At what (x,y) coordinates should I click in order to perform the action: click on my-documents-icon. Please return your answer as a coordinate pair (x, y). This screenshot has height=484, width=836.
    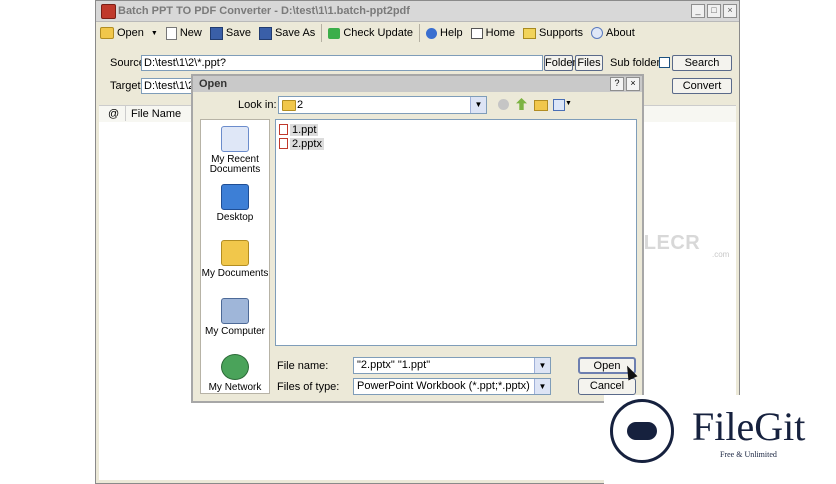
    Looking at the image, I should click on (235, 253).